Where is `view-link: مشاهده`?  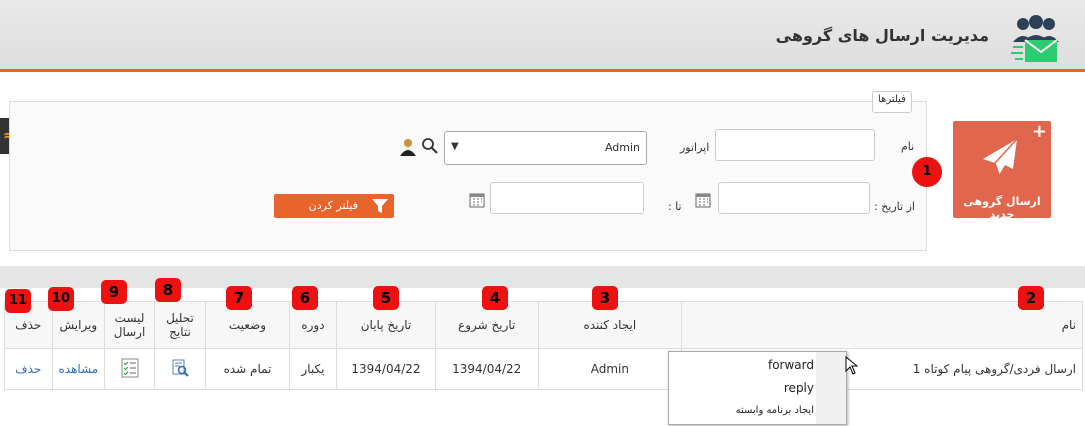
view-link: مشاهده is located at coordinates (79, 369).